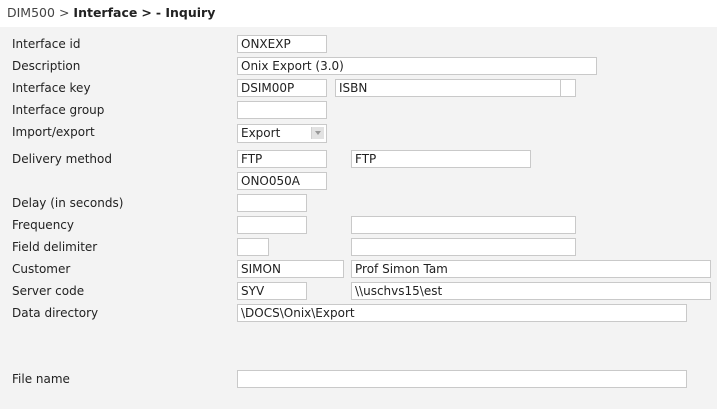  Describe the element at coordinates (46, 44) in the screenshot. I see `interface-id-label: Interface id` at that location.